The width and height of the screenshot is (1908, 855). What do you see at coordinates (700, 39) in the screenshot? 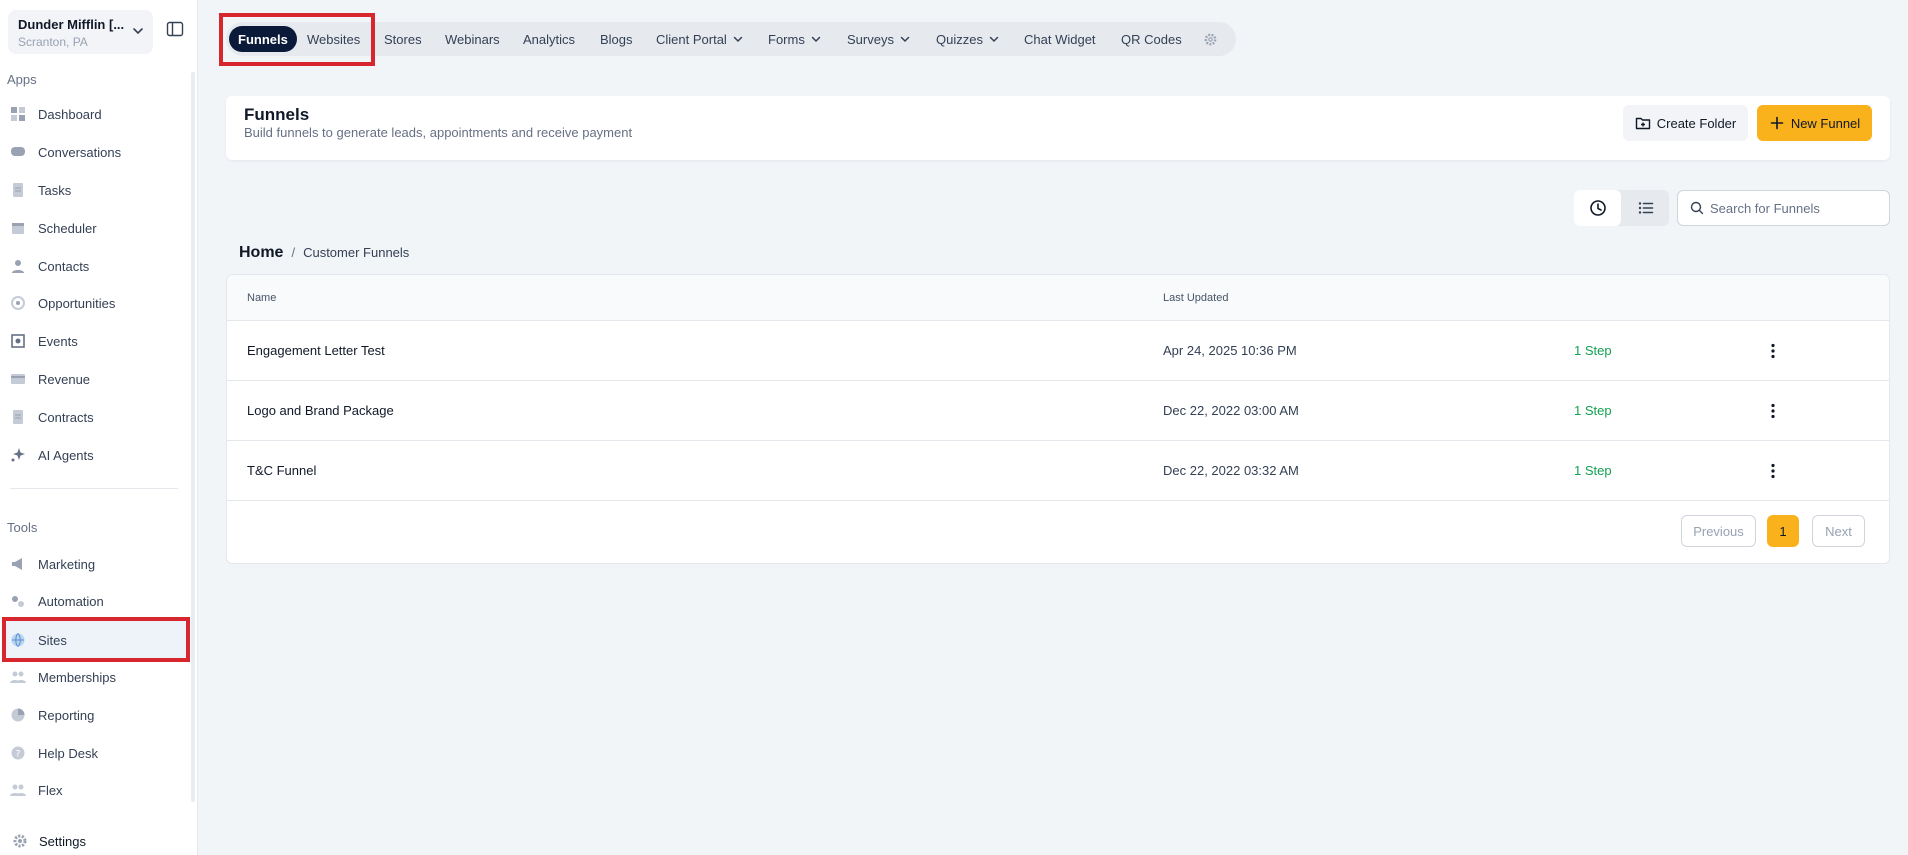
I see `tab-client-portal: Client Portal` at bounding box center [700, 39].